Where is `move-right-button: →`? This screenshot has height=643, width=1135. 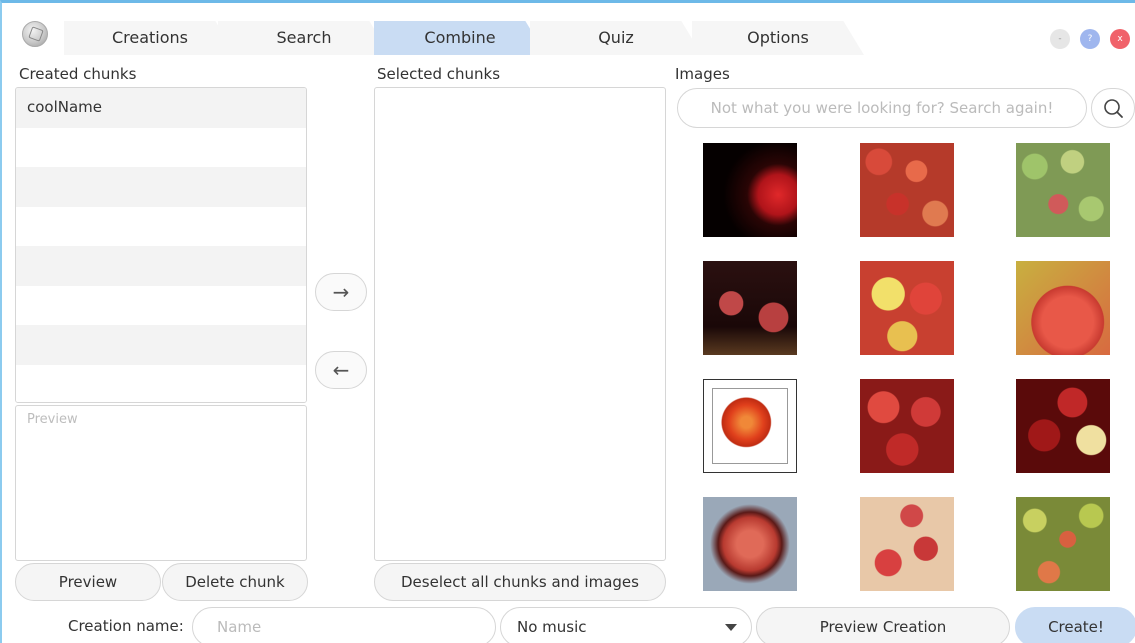
move-right-button: → is located at coordinates (341, 292).